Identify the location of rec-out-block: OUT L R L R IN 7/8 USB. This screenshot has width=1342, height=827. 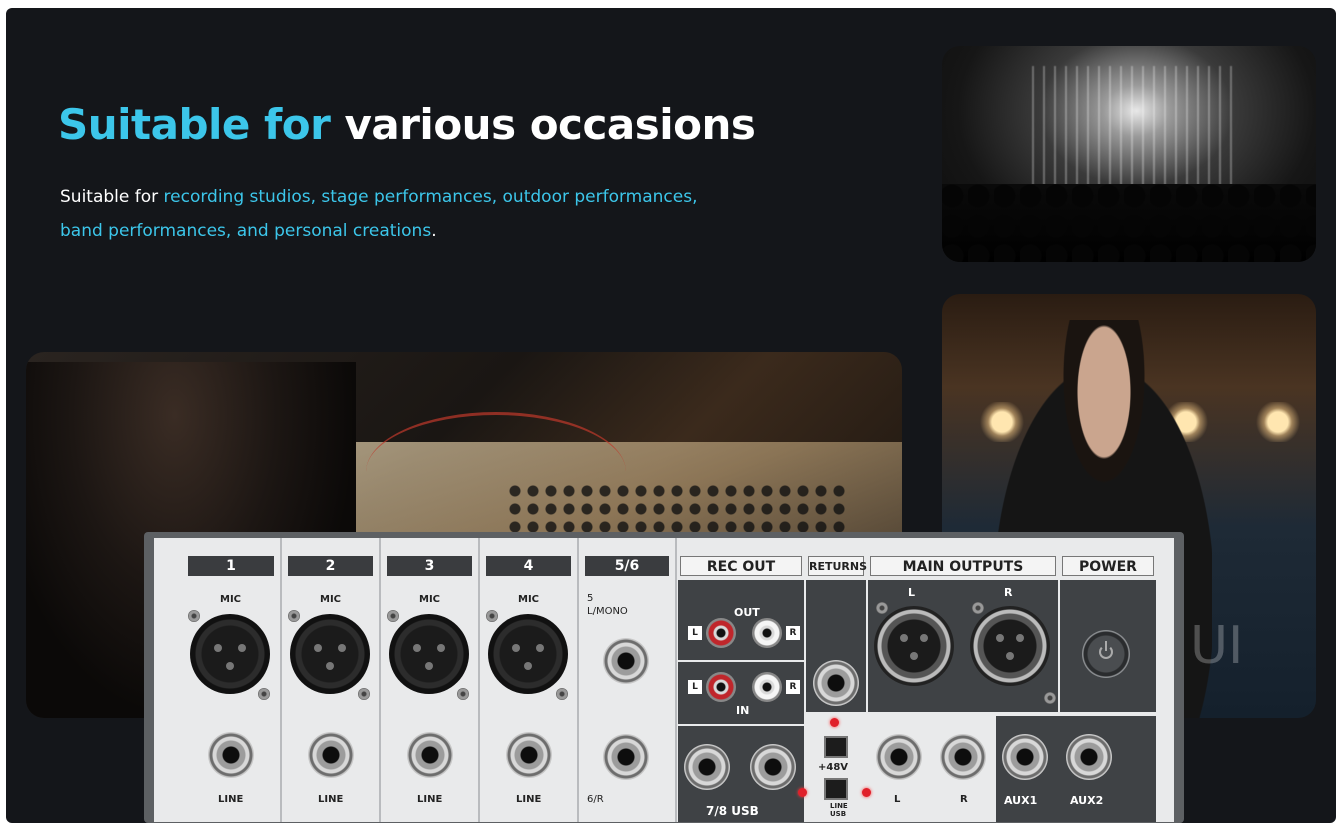
(741, 701).